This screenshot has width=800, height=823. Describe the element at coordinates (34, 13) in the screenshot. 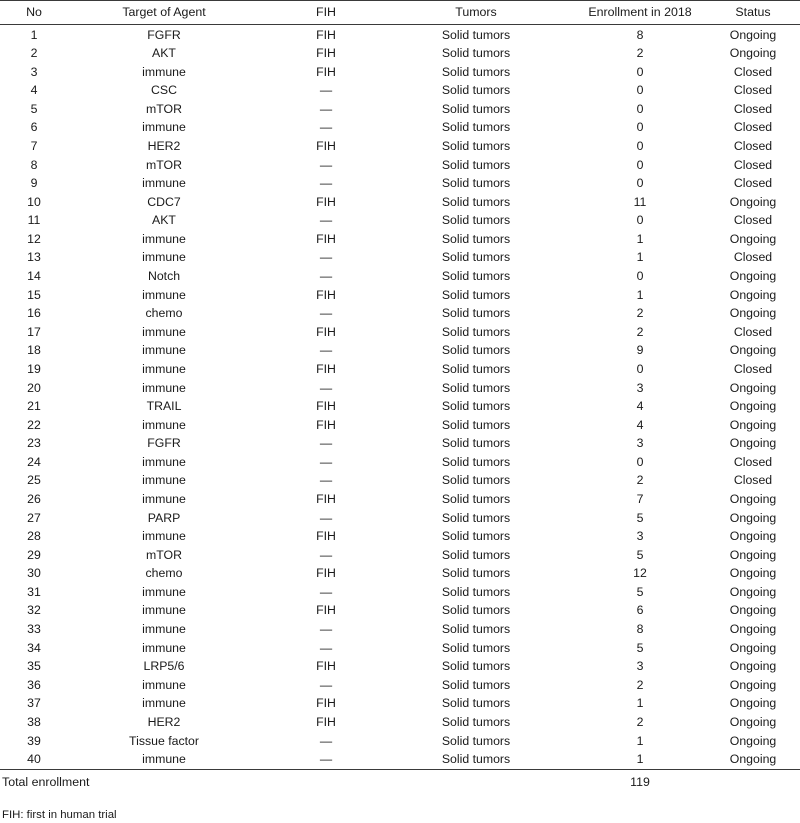

I see `column-header-no: No` at that location.